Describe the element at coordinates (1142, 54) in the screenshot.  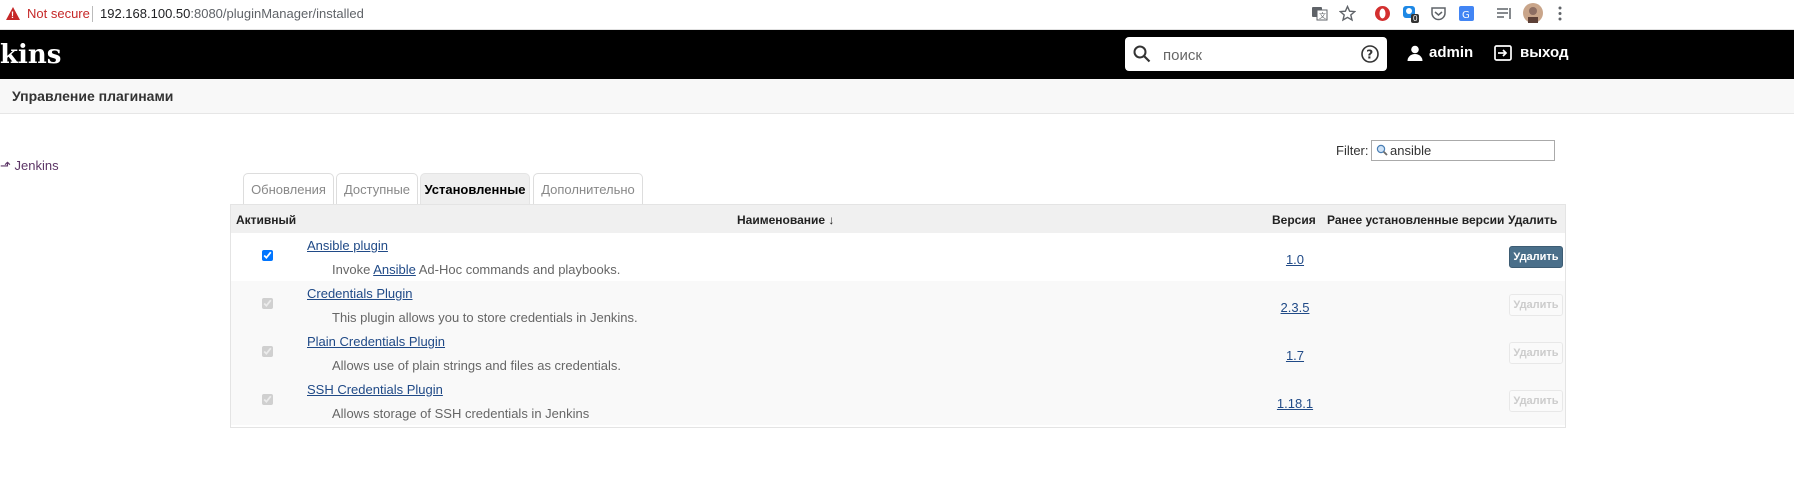
I see `search-icon` at that location.